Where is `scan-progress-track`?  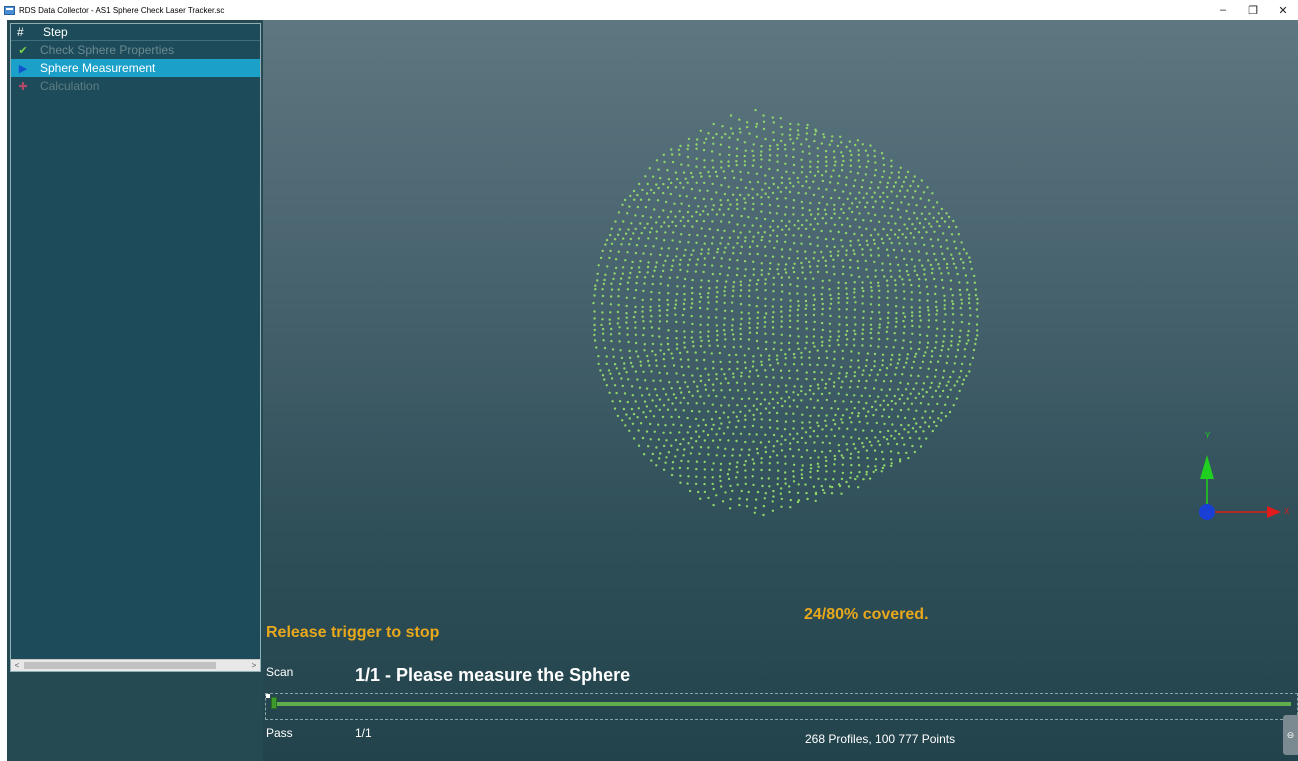 scan-progress-track is located at coordinates (781, 706).